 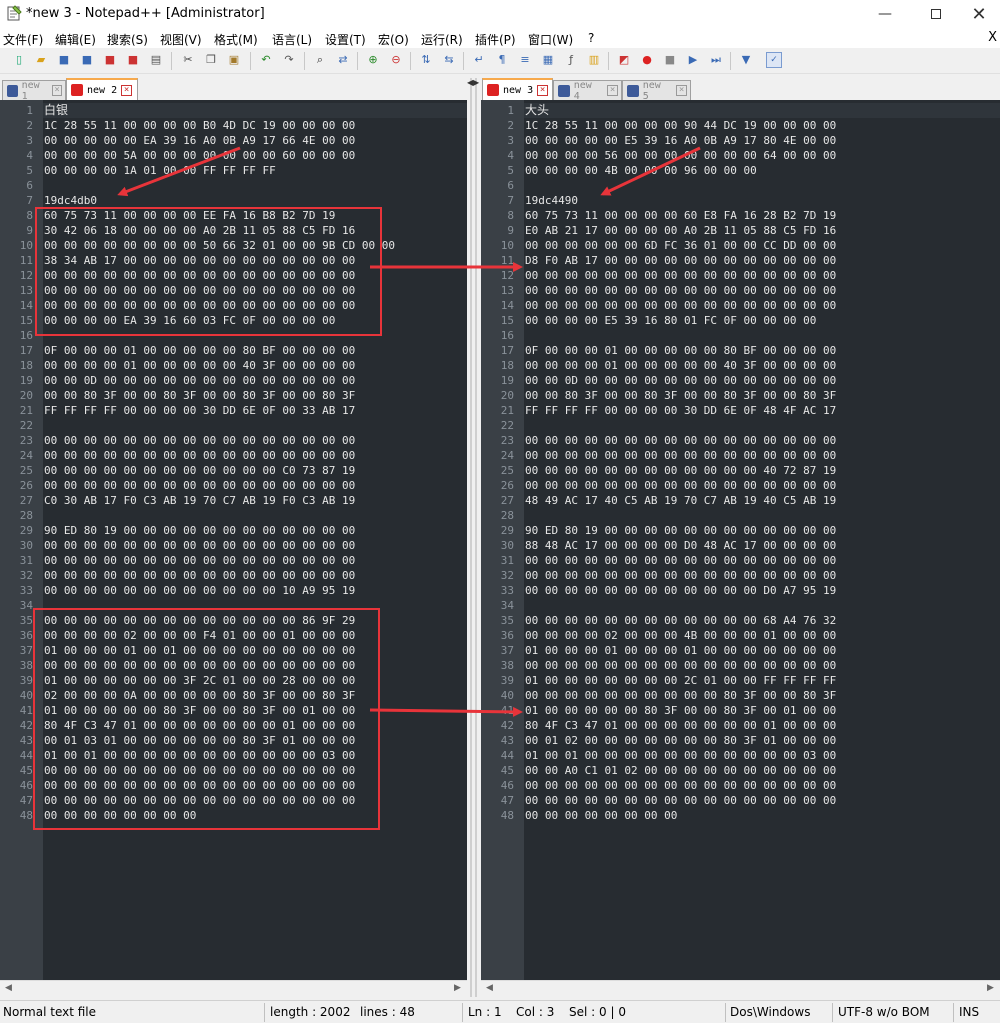 What do you see at coordinates (289, 60) in the screenshot?
I see `redo-icon: ↷` at bounding box center [289, 60].